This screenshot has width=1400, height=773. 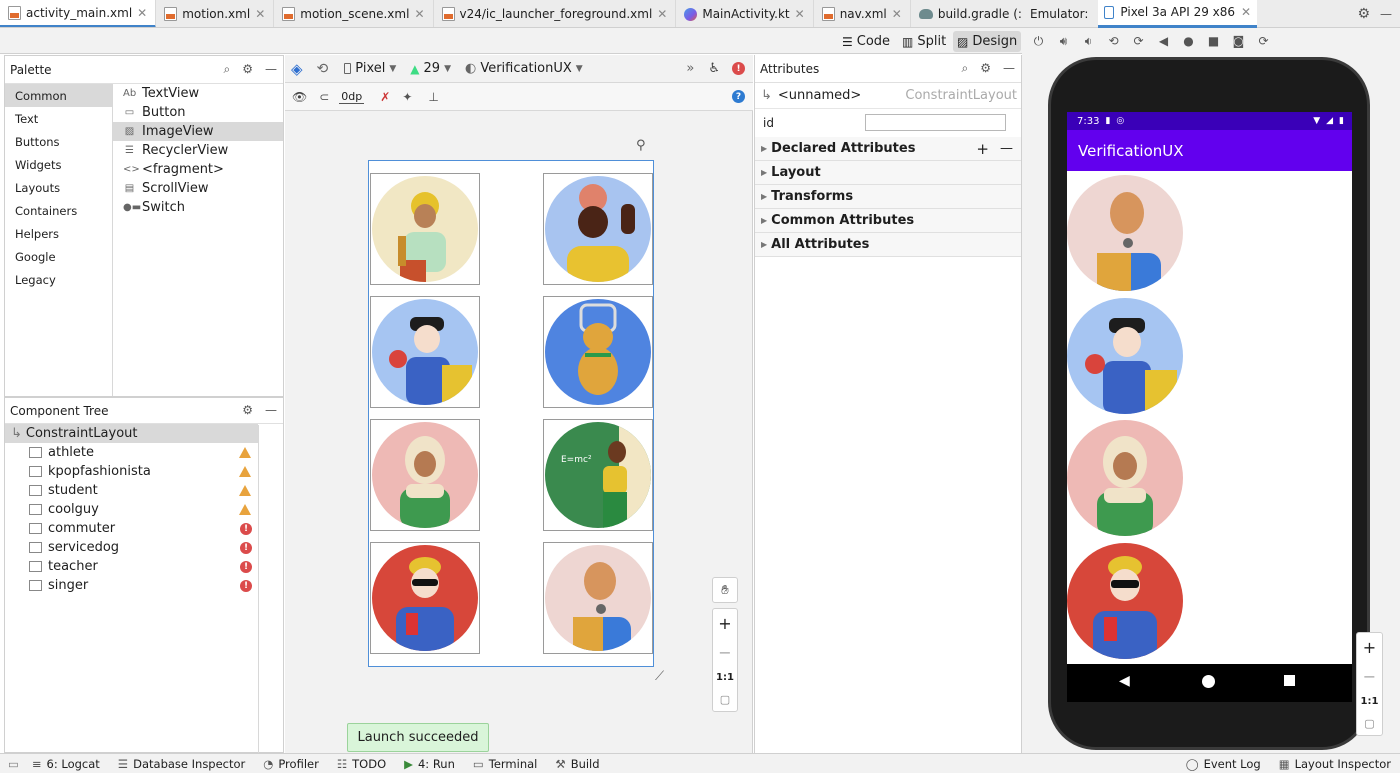 What do you see at coordinates (215, 13) in the screenshot?
I see `editor-tab: motion.xml ✕` at bounding box center [215, 13].